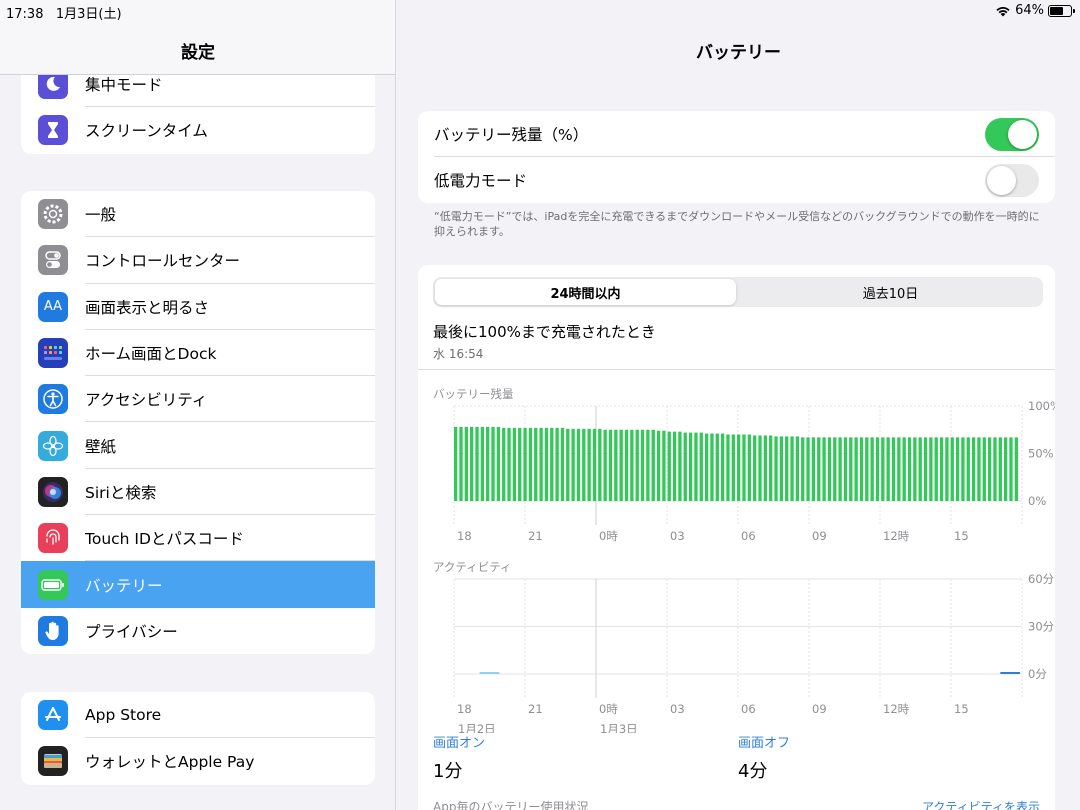 The height and width of the screenshot is (810, 1080). Describe the element at coordinates (198, 538) in the screenshot. I see `sidebar-item-touch-id: Touch IDとパスコード` at that location.